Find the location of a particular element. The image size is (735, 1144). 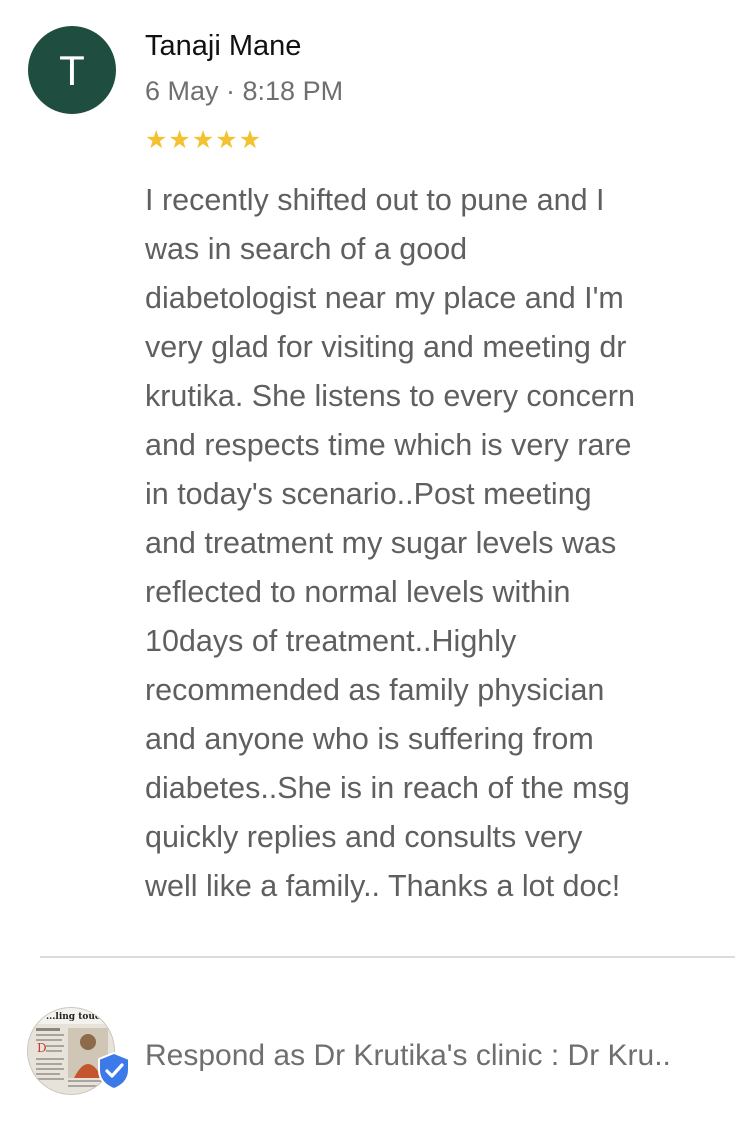

divider is located at coordinates (387, 957).